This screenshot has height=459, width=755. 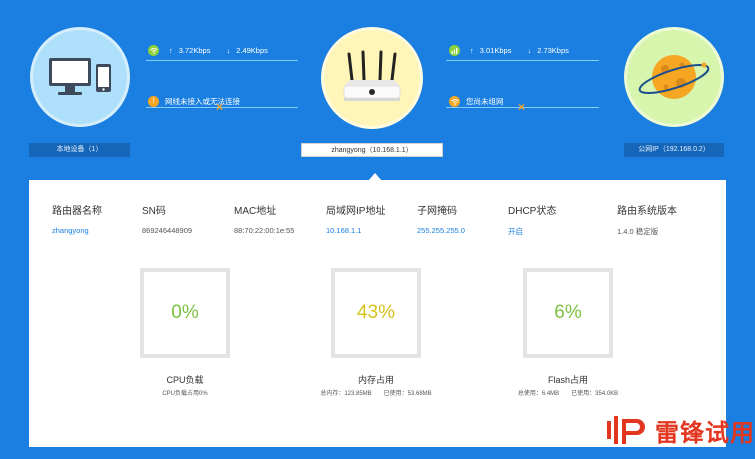 I want to click on router-node, so click(x=372, y=78).